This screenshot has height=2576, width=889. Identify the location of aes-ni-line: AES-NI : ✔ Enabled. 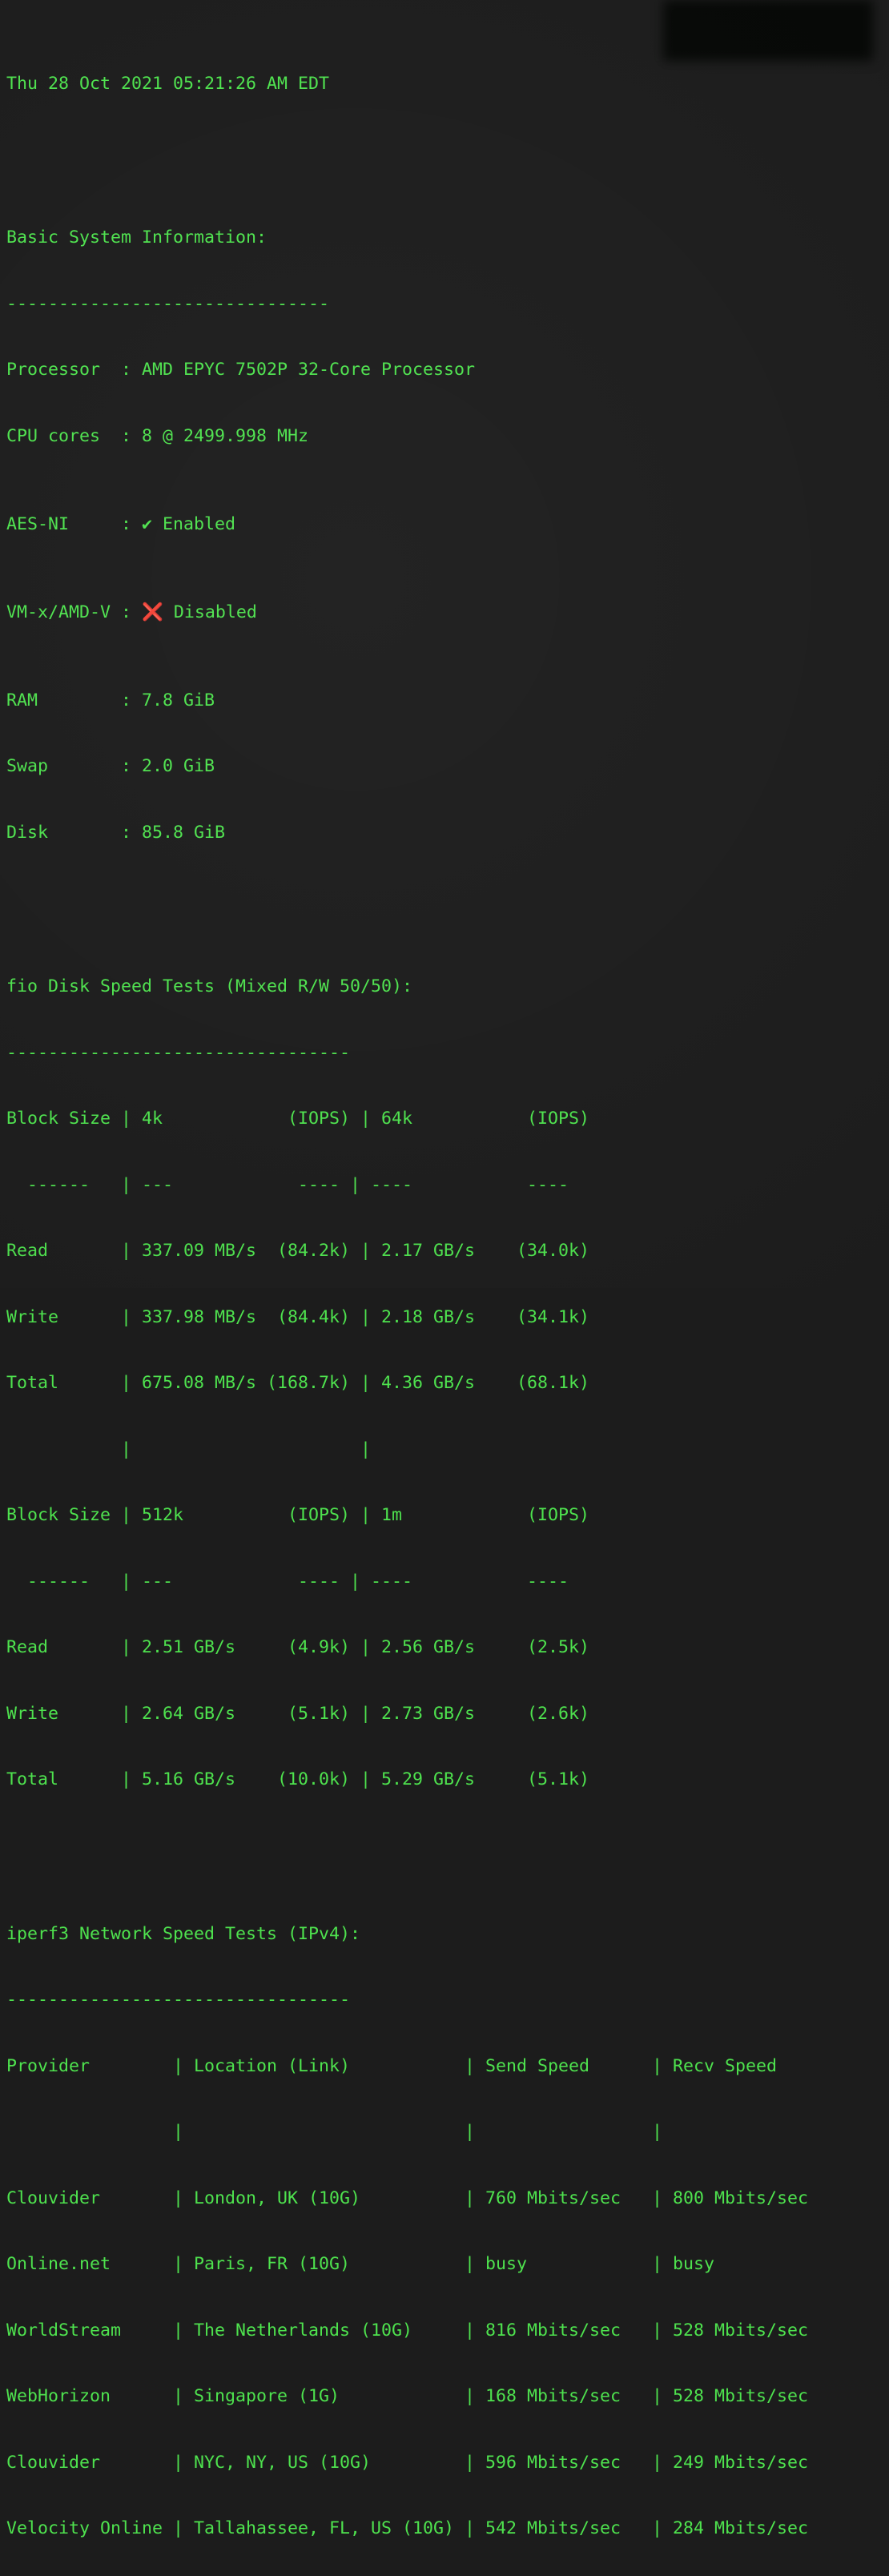
(448, 524).